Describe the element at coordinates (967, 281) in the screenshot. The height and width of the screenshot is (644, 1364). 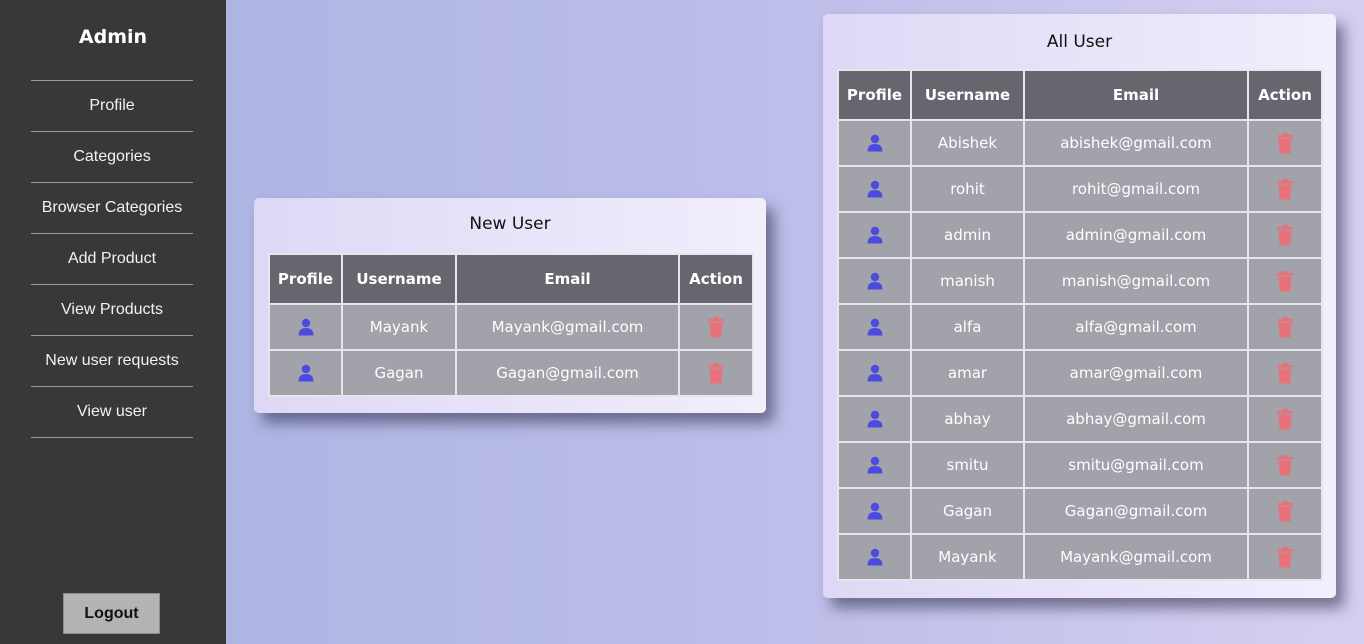
I see `username-cell: manish` at that location.